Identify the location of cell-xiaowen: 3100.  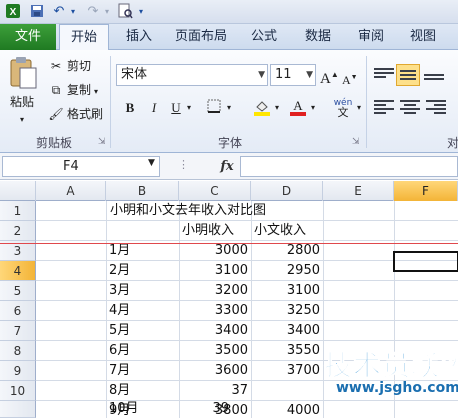
(285, 291).